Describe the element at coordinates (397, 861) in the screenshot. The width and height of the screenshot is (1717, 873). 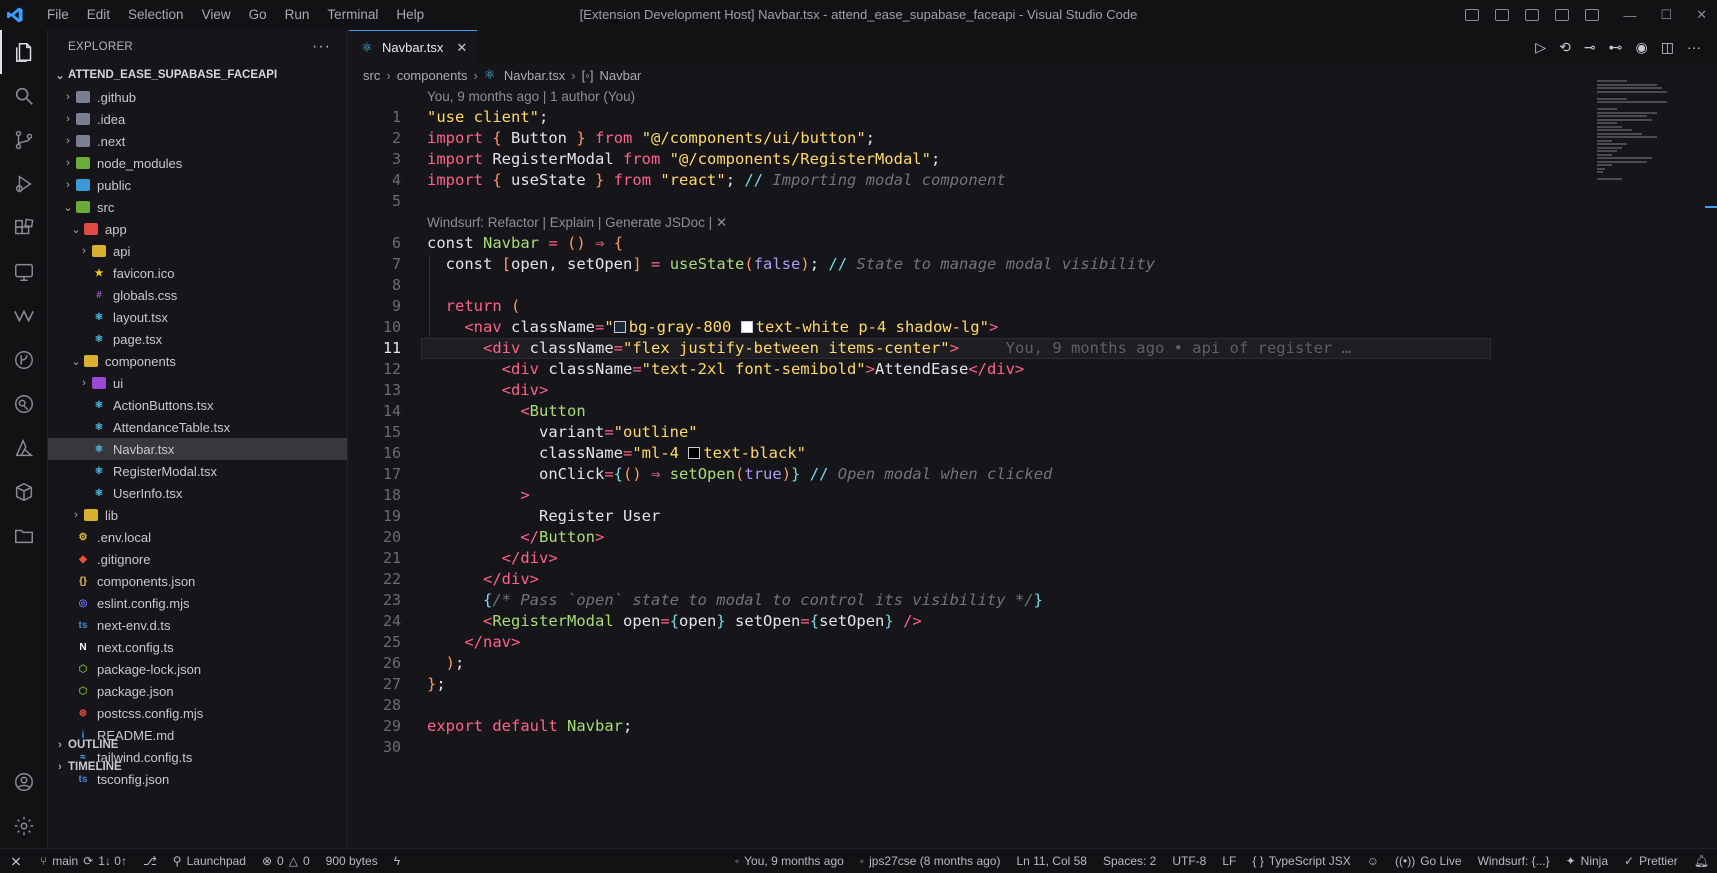
I see `lightning-icon: ϟ` at that location.